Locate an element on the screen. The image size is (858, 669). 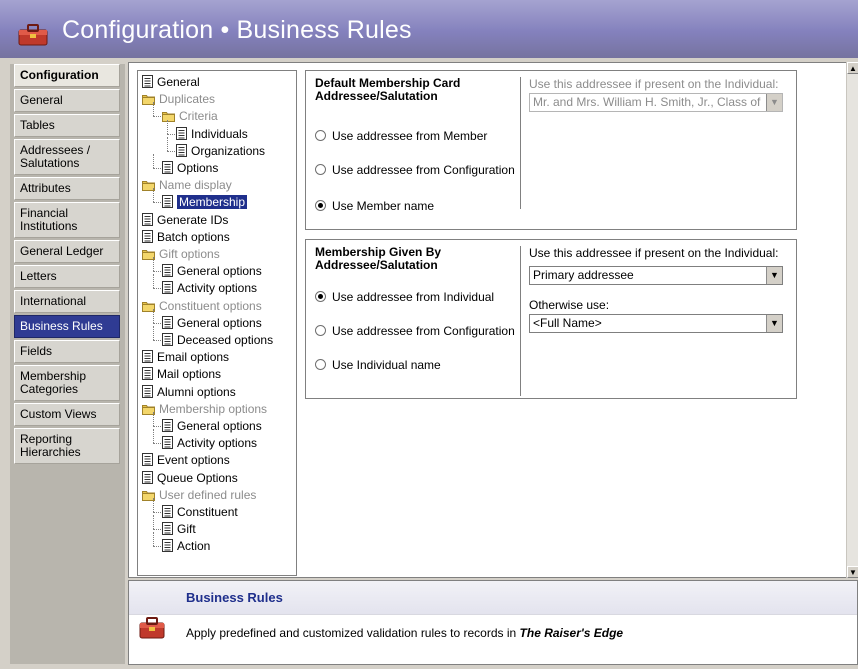
info-product-name: The Raiser's Edge is located at coordinates (571, 633).